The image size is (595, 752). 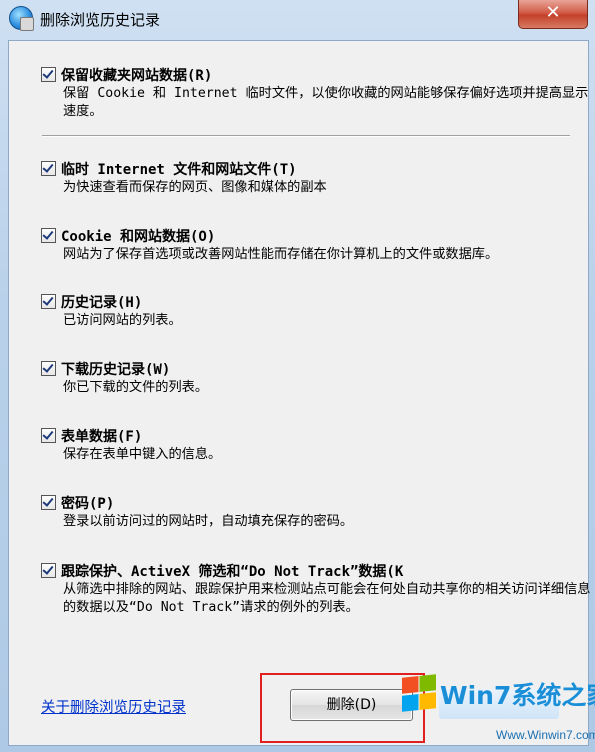 I want to click on divider, so click(x=306, y=136).